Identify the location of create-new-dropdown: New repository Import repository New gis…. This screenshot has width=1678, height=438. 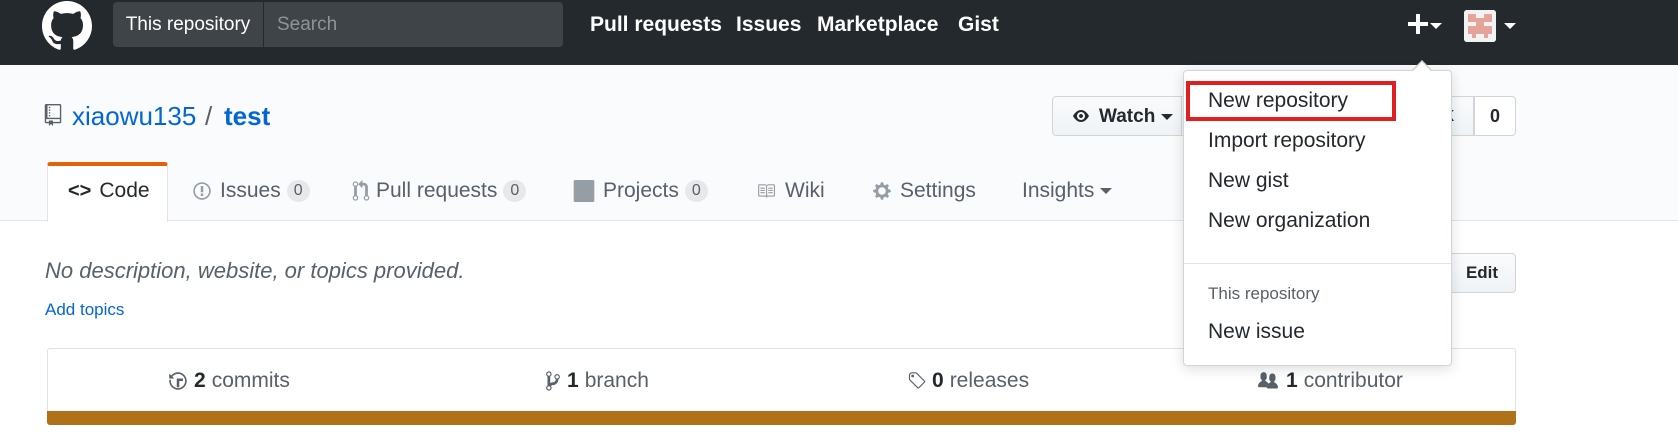
(1317, 218).